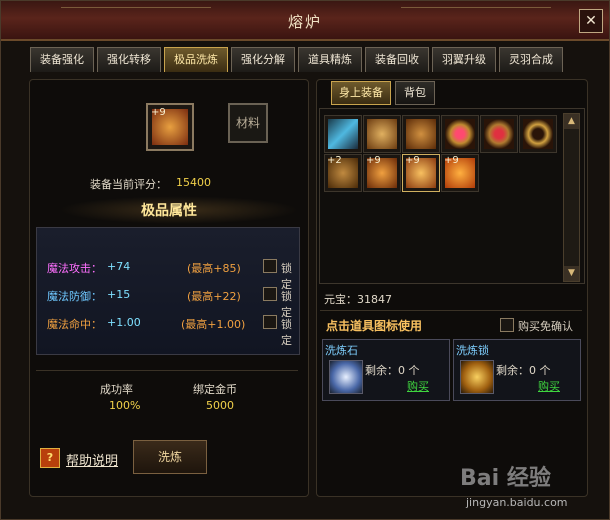  Describe the element at coordinates (477, 377) in the screenshot. I see `refine-lock-icon` at that location.